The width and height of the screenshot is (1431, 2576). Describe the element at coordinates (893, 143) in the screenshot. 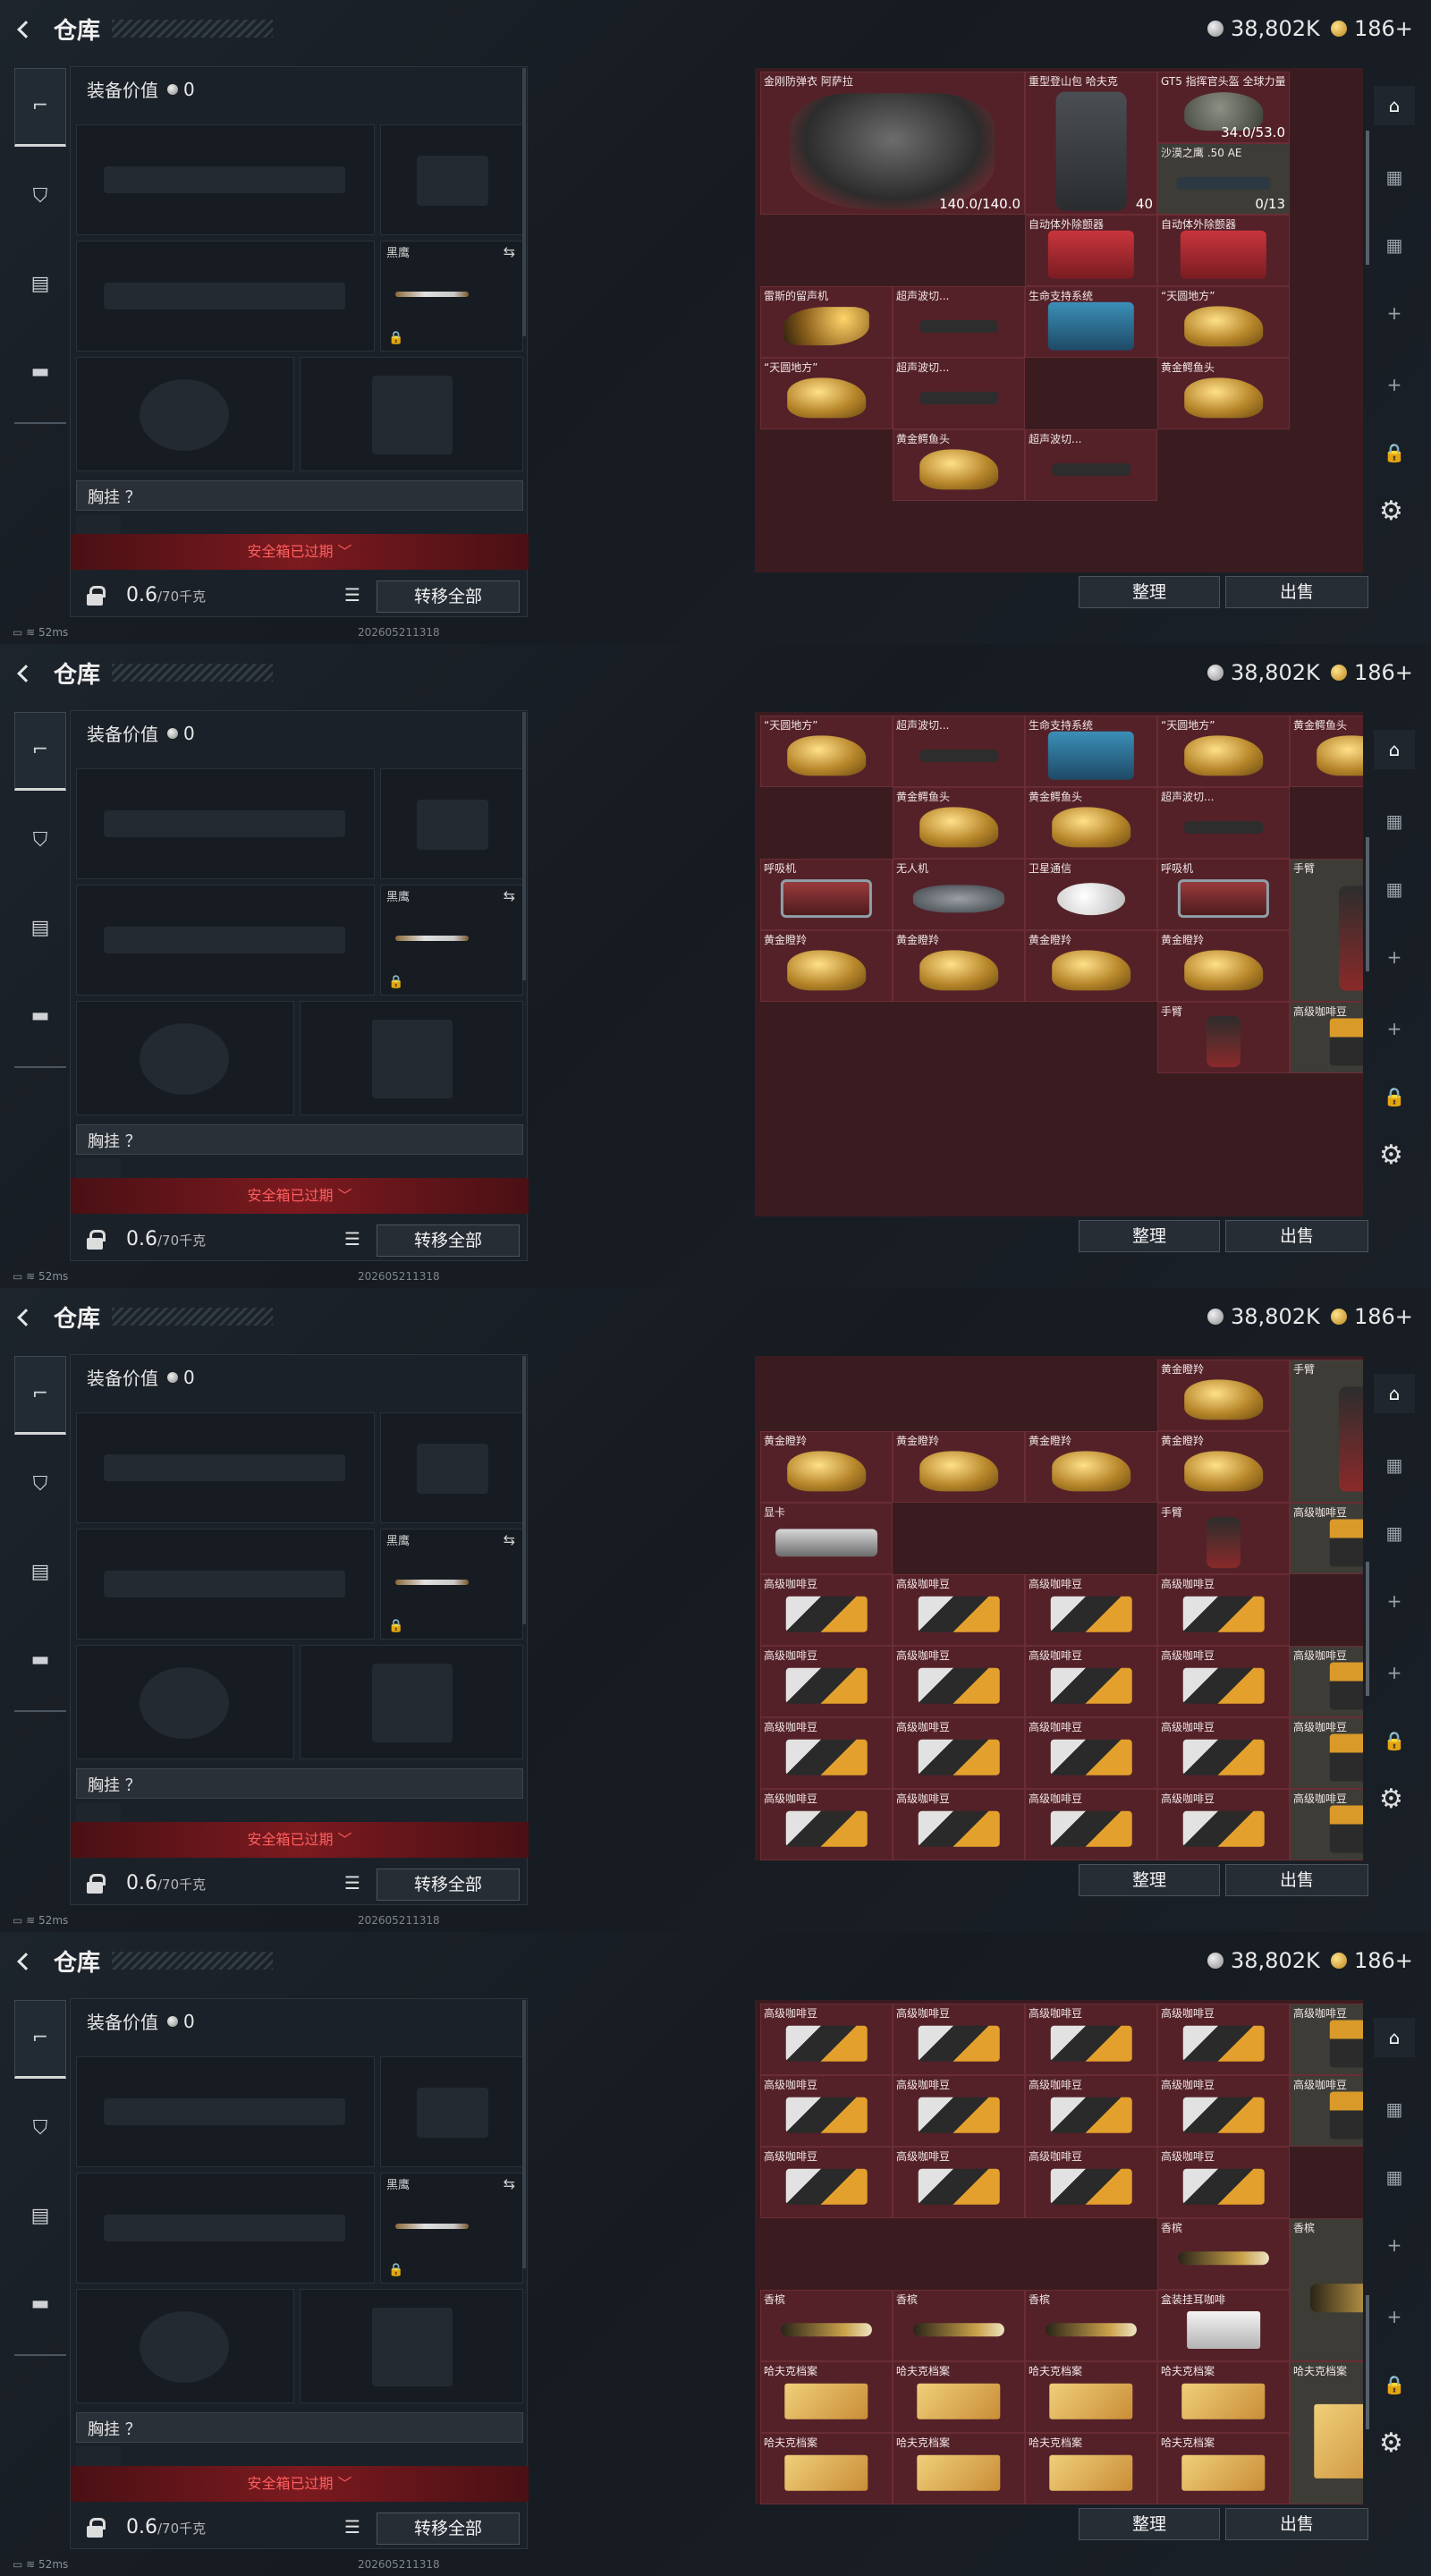

I see `inventory-item: 金刚防弹衣 阿萨拉 140.0/140.0` at that location.